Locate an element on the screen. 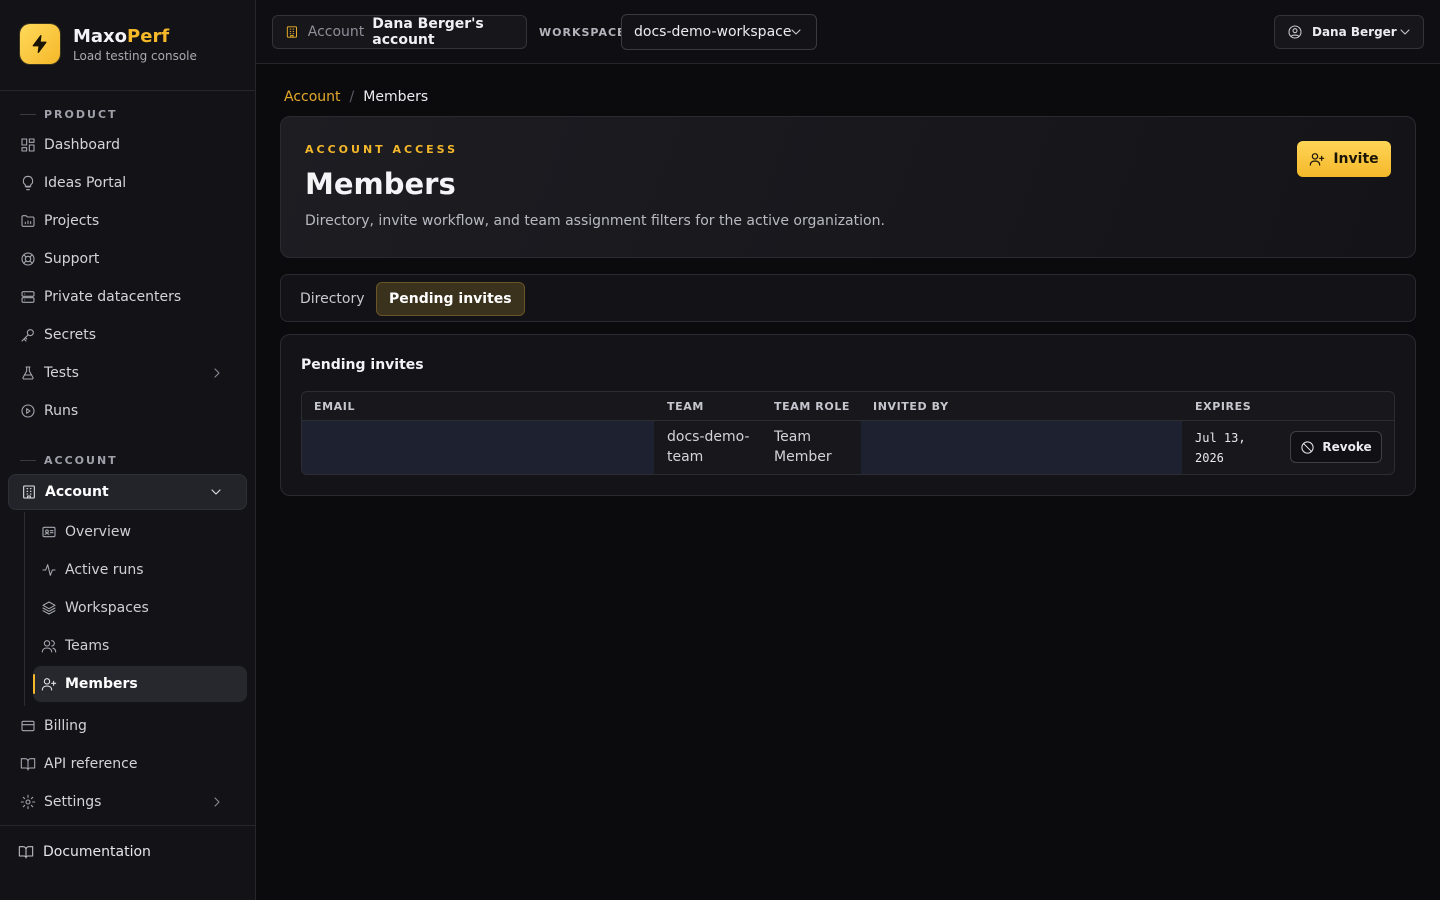 This screenshot has width=1440, height=900. cell-team: docs-demo-team is located at coordinates (708, 447).